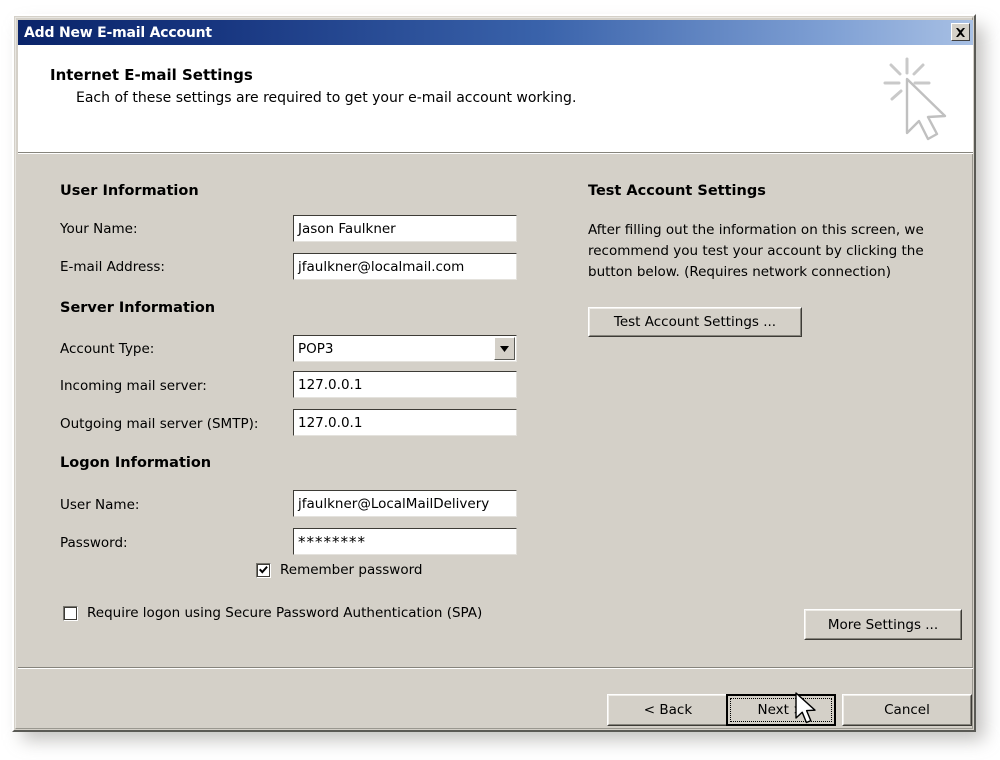  I want to click on cancel-button-label: Cancel, so click(907, 710).